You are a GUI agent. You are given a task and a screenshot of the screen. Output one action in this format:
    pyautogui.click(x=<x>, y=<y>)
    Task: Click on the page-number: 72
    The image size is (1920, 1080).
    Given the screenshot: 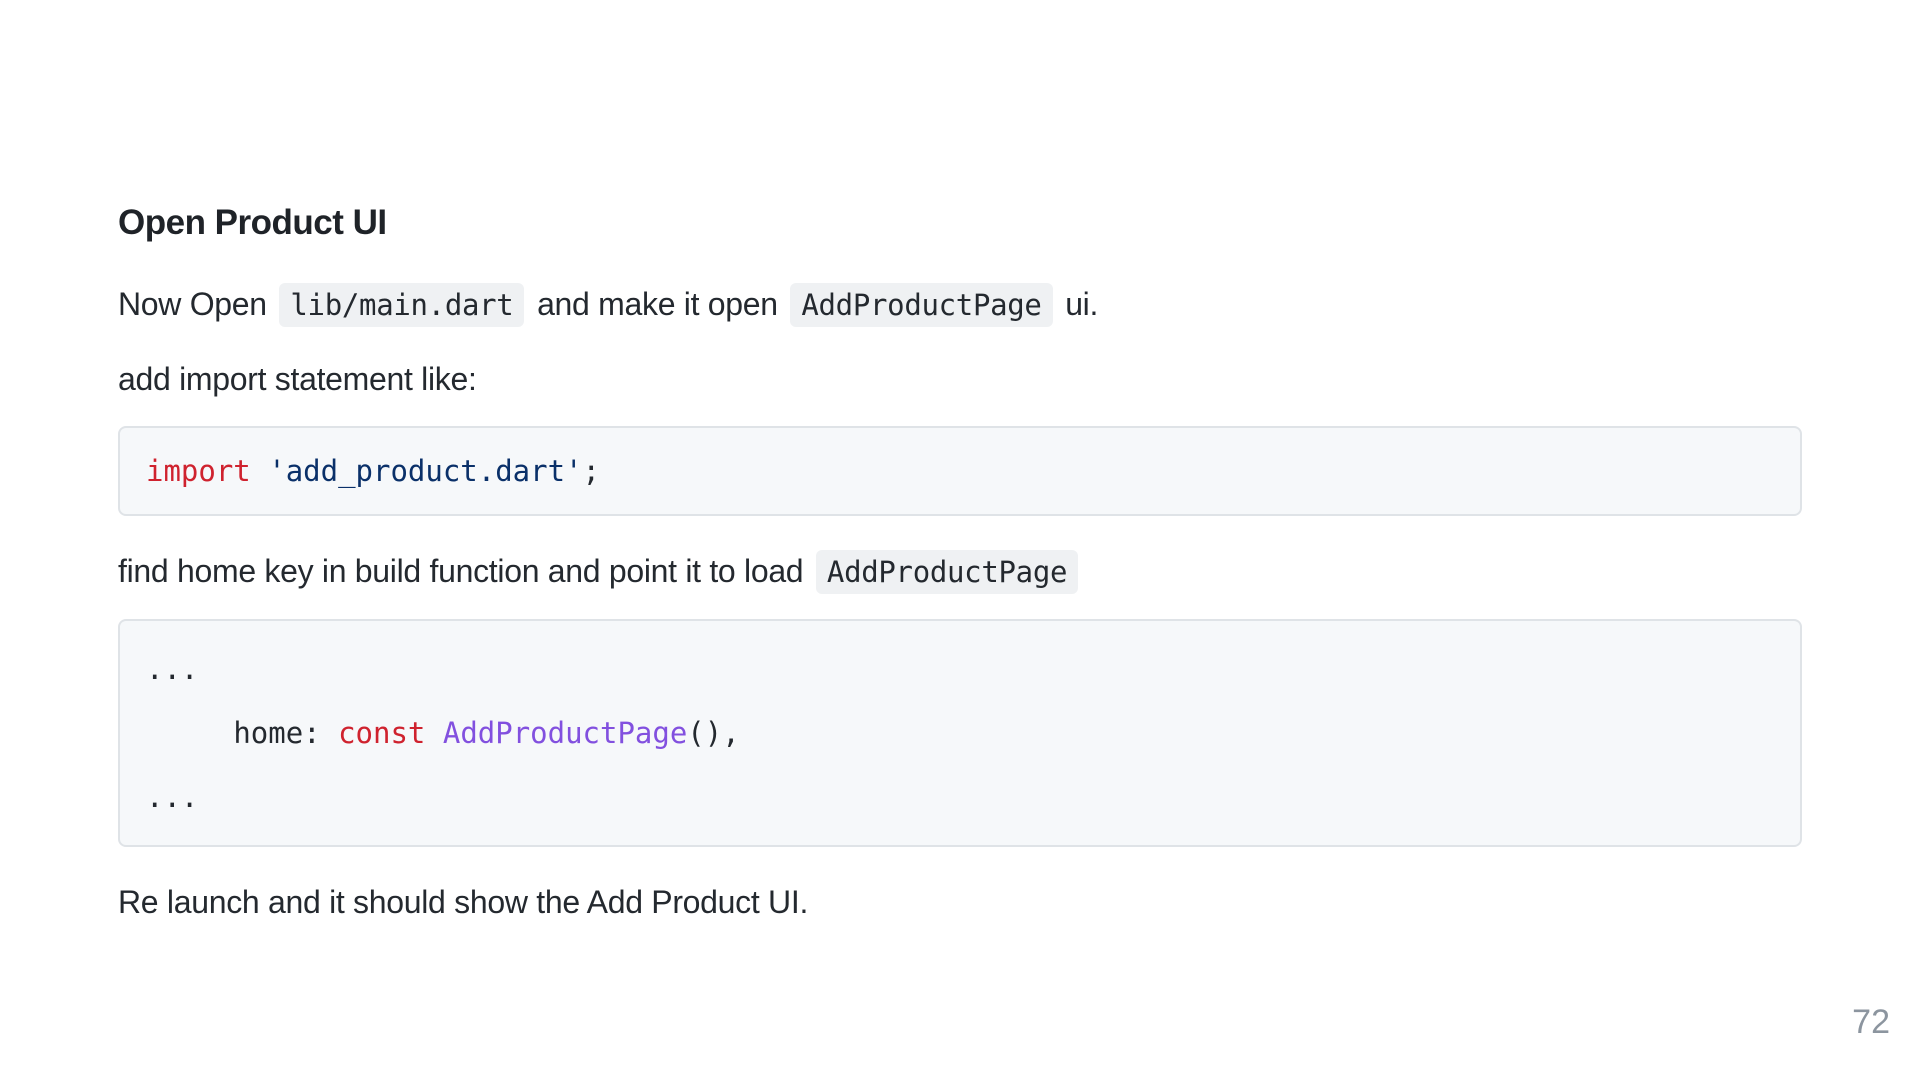 What is the action you would take?
    pyautogui.click(x=1871, y=1022)
    